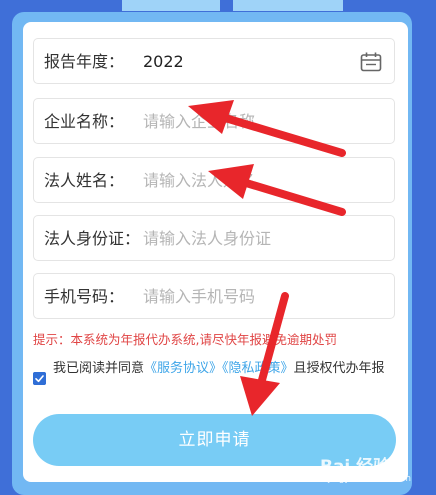  Describe the element at coordinates (199, 180) in the screenshot. I see `legal-person-name-placeholder: 请输入法人姓名` at that location.